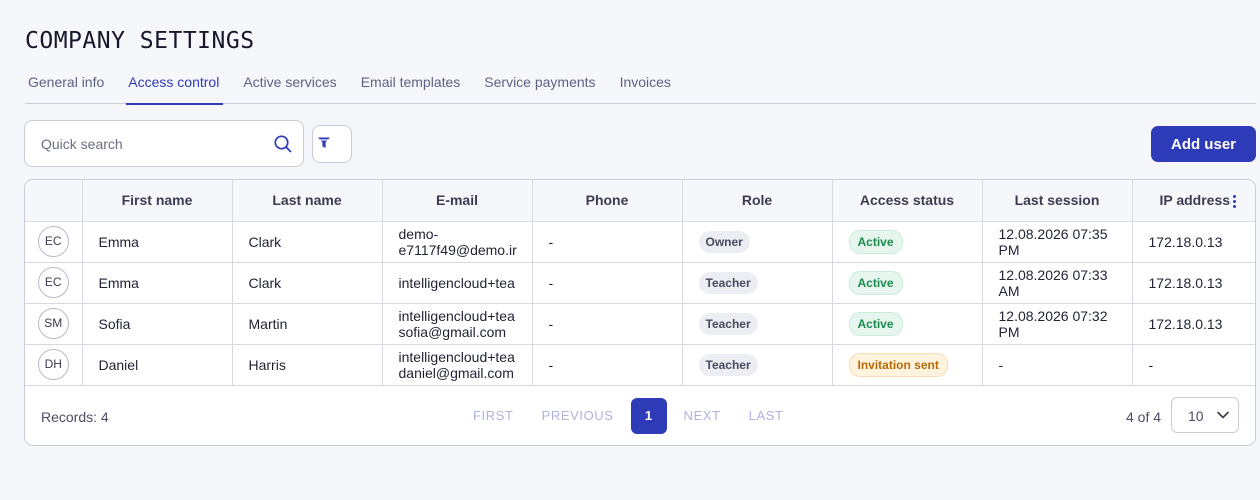 The width and height of the screenshot is (1260, 500). I want to click on page-1-button: 1, so click(648, 415).